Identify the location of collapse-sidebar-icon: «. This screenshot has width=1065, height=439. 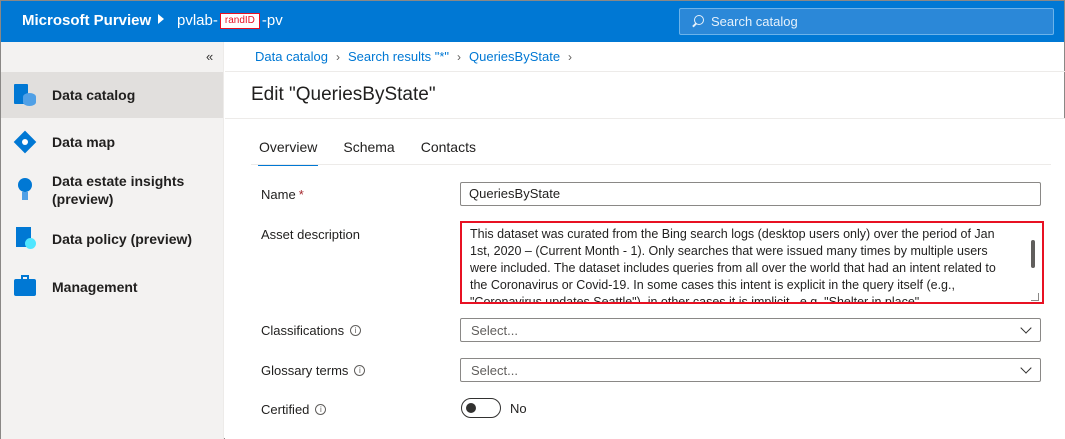
(209, 56).